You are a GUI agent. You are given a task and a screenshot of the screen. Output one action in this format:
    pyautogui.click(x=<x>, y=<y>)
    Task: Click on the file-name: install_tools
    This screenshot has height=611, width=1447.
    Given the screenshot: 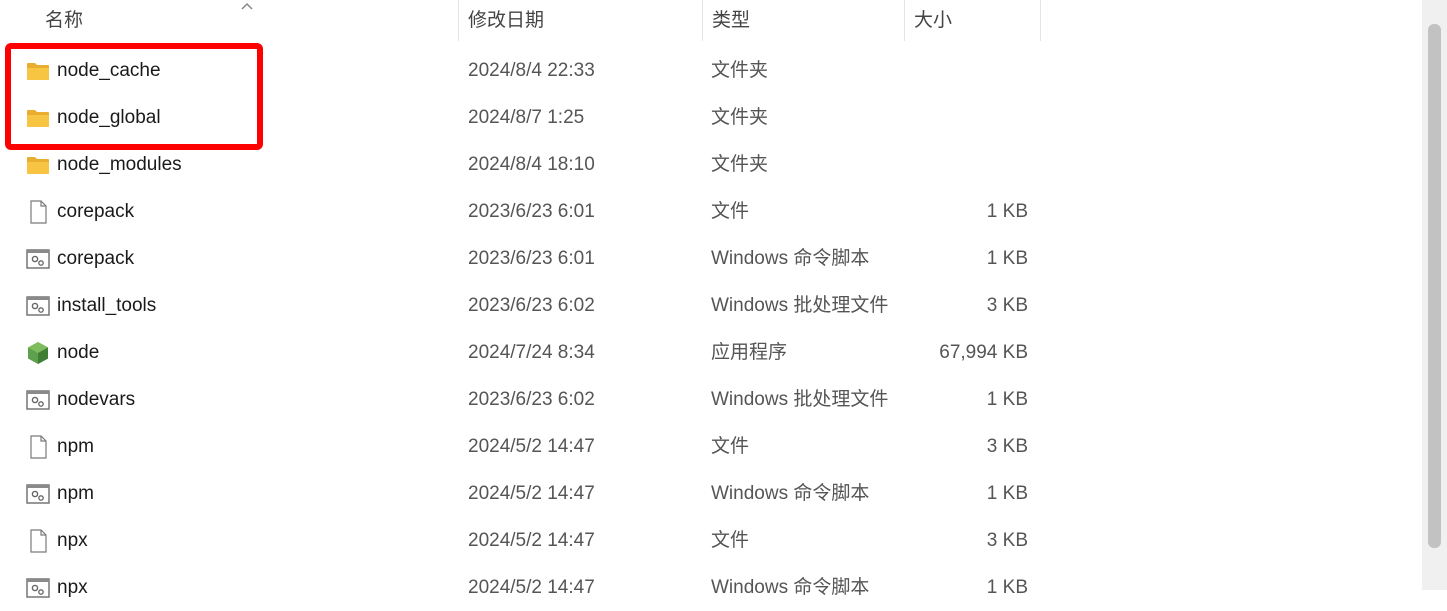 What is the action you would take?
    pyautogui.click(x=107, y=305)
    